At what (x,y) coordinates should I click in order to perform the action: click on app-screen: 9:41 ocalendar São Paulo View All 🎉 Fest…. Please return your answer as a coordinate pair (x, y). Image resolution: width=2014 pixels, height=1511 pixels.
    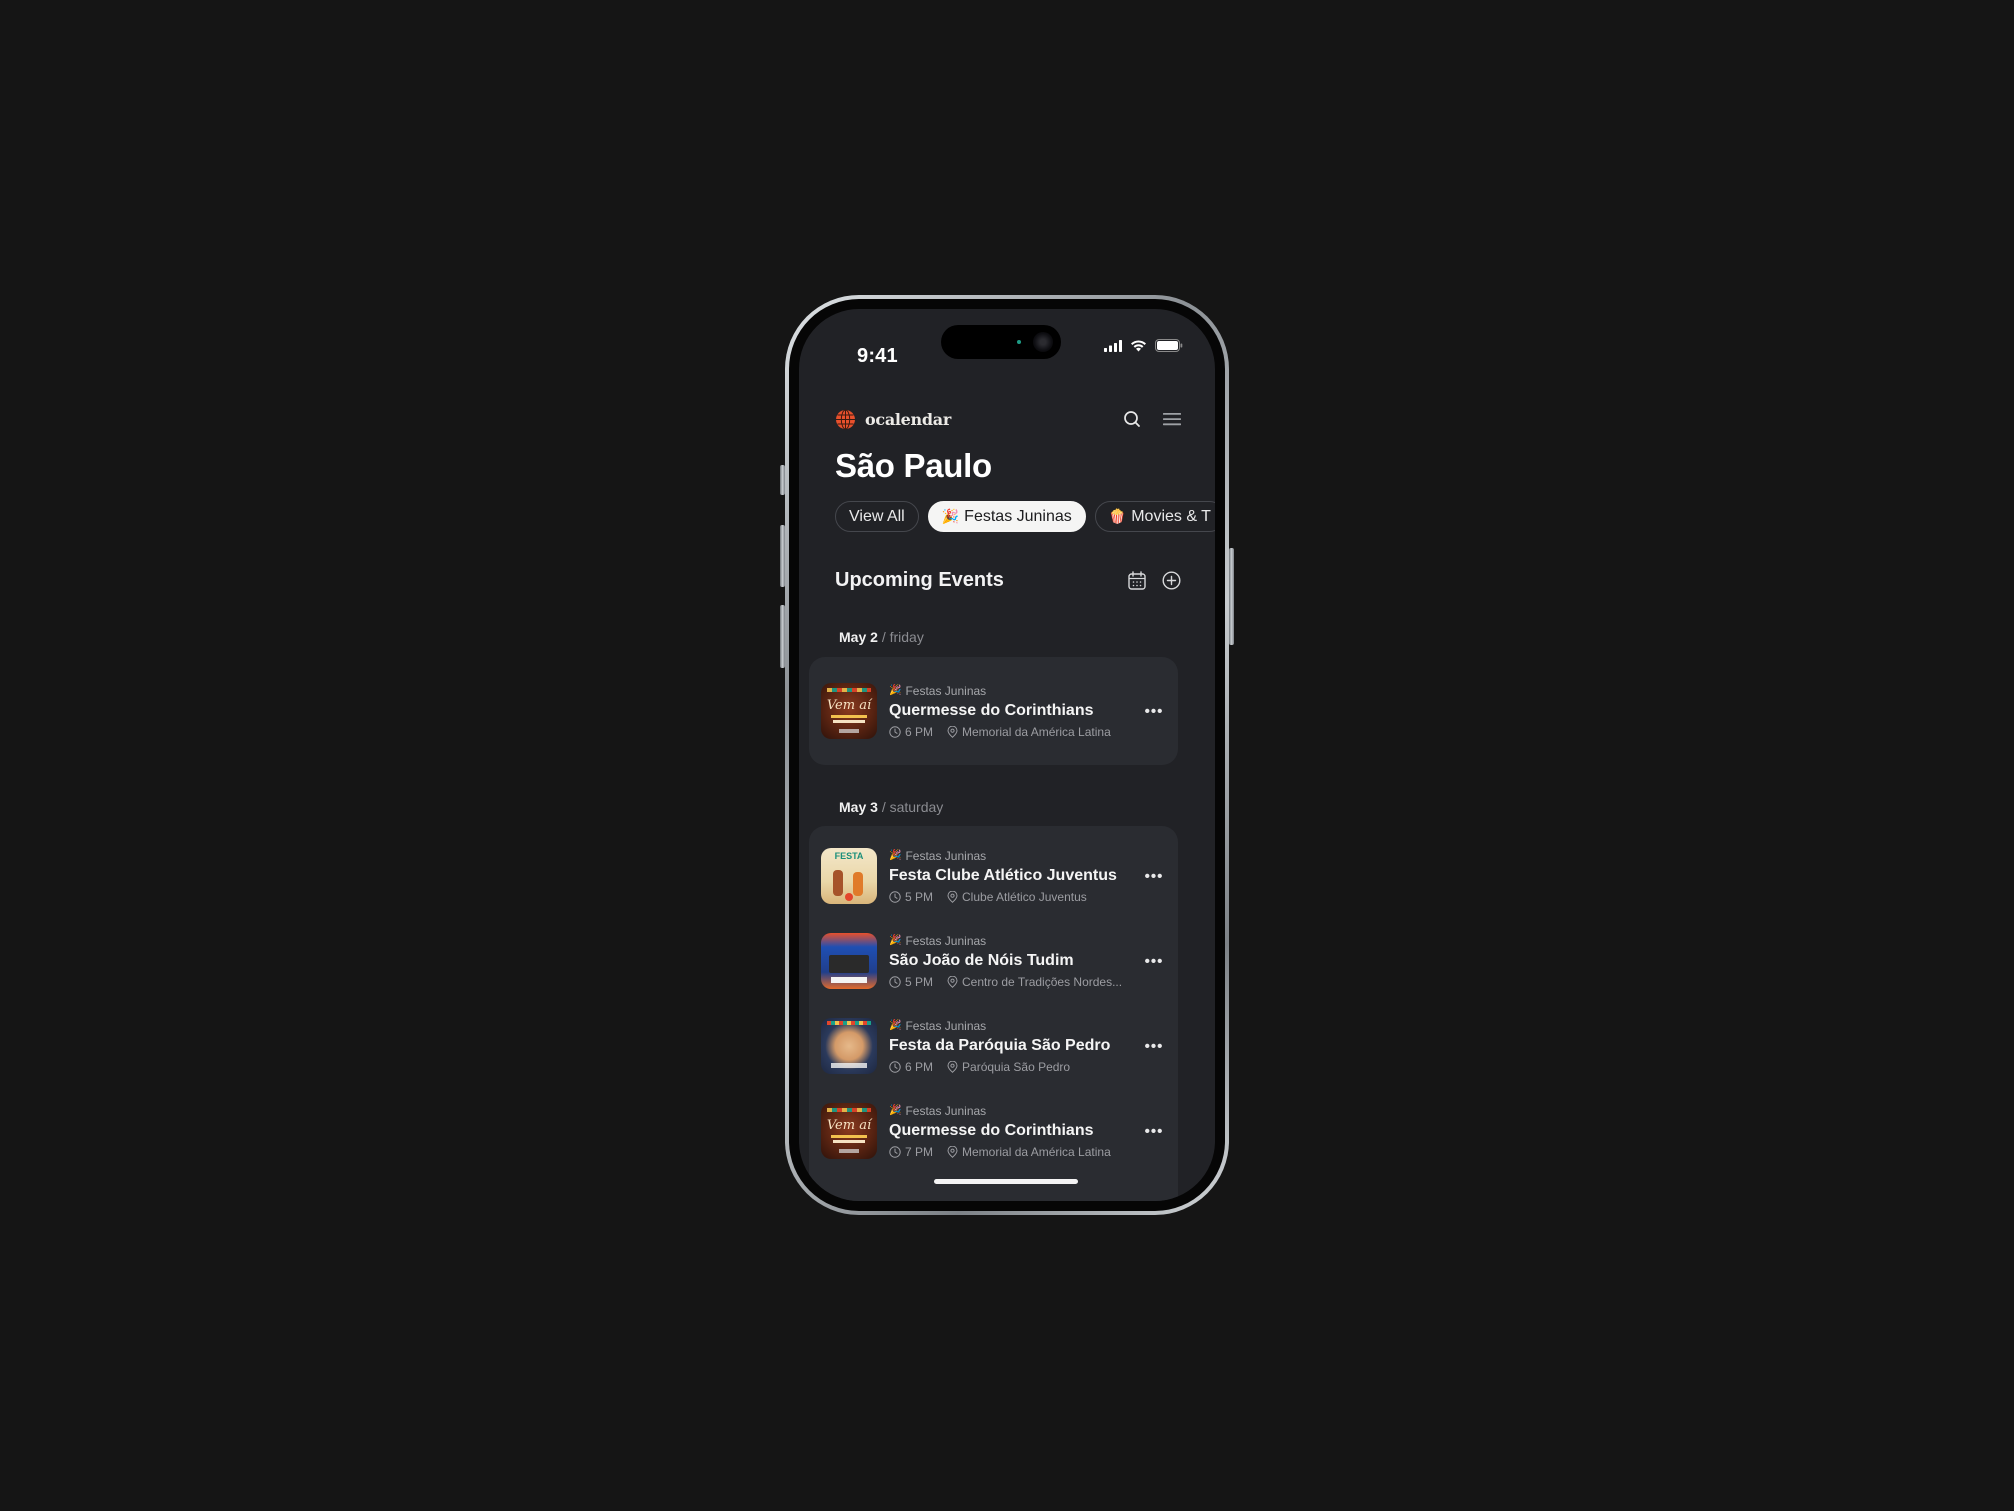
    Looking at the image, I should click on (1007, 755).